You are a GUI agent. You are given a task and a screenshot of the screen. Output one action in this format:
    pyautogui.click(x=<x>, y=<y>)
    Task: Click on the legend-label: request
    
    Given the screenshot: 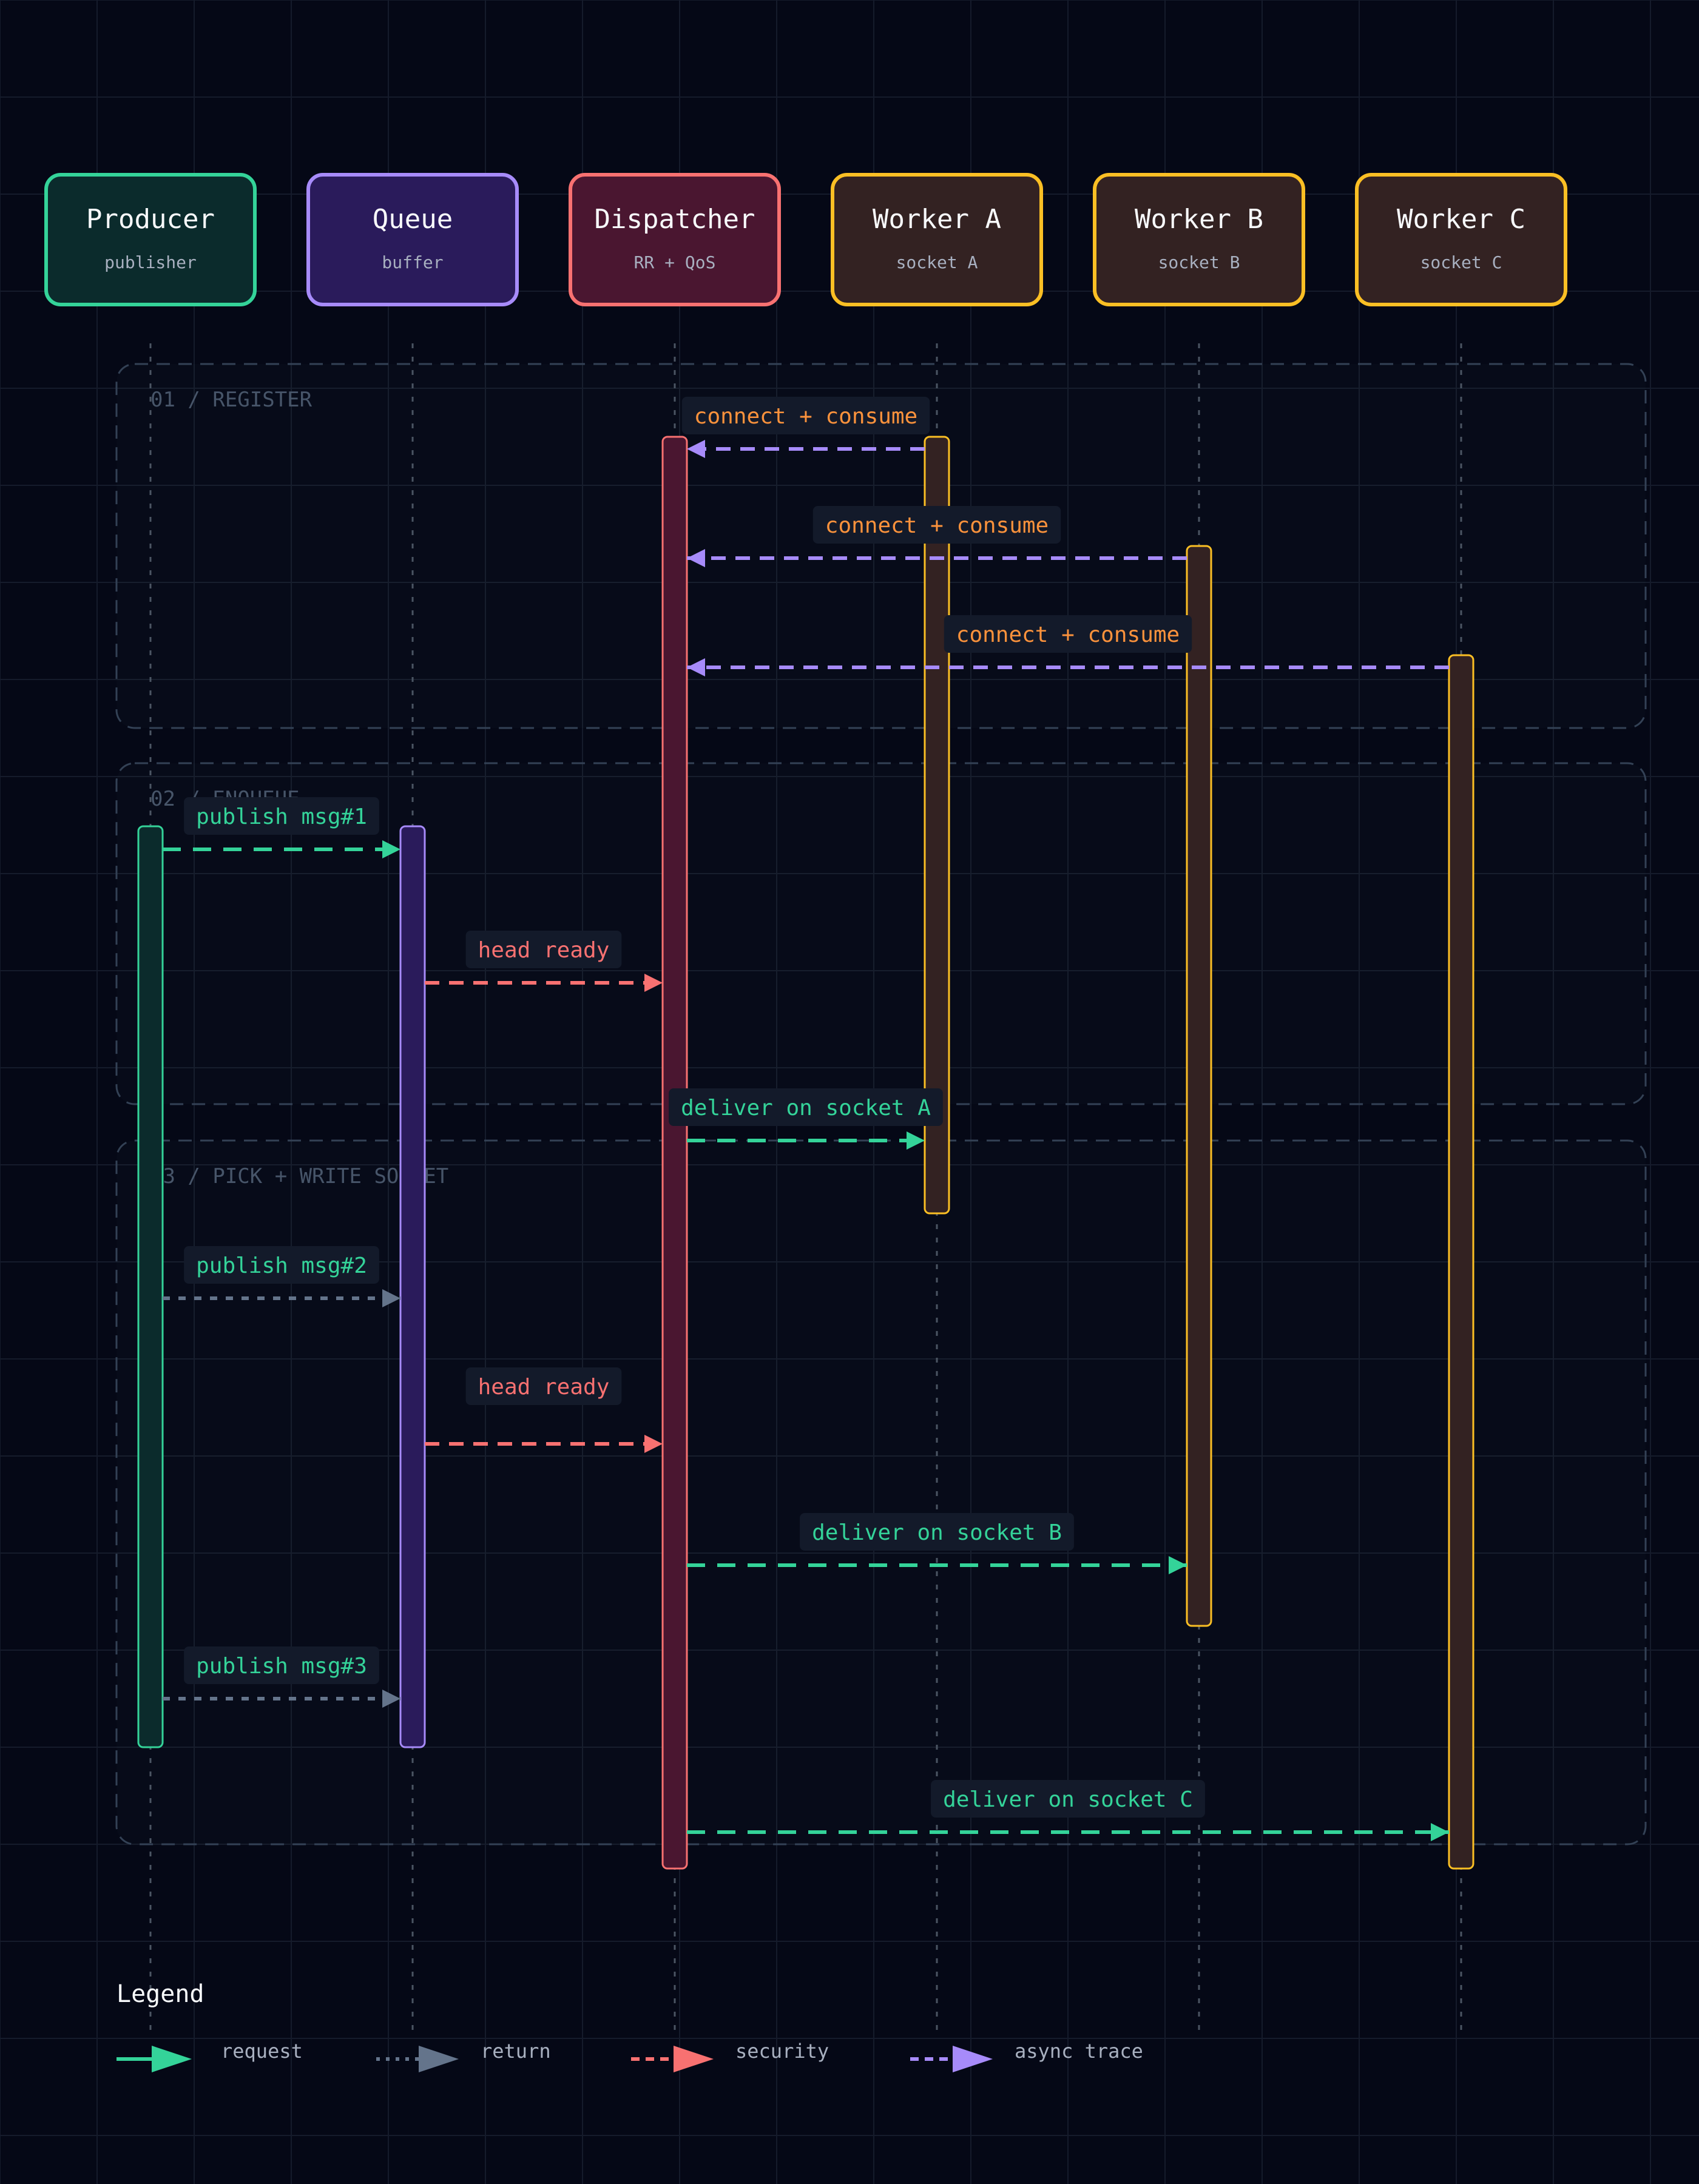 What is the action you would take?
    pyautogui.click(x=262, y=2051)
    